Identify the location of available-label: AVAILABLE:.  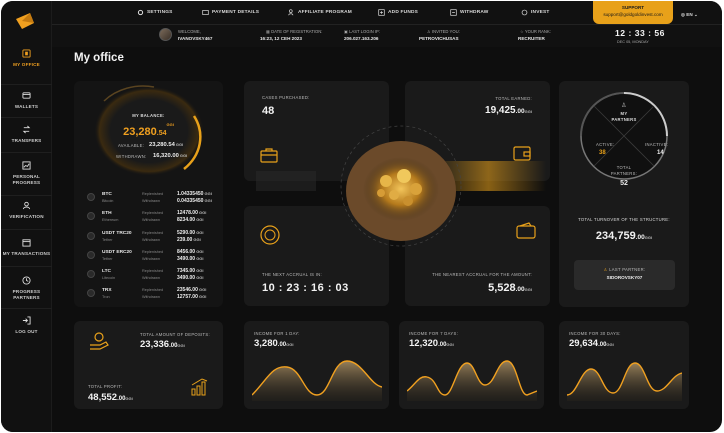
(131, 145).